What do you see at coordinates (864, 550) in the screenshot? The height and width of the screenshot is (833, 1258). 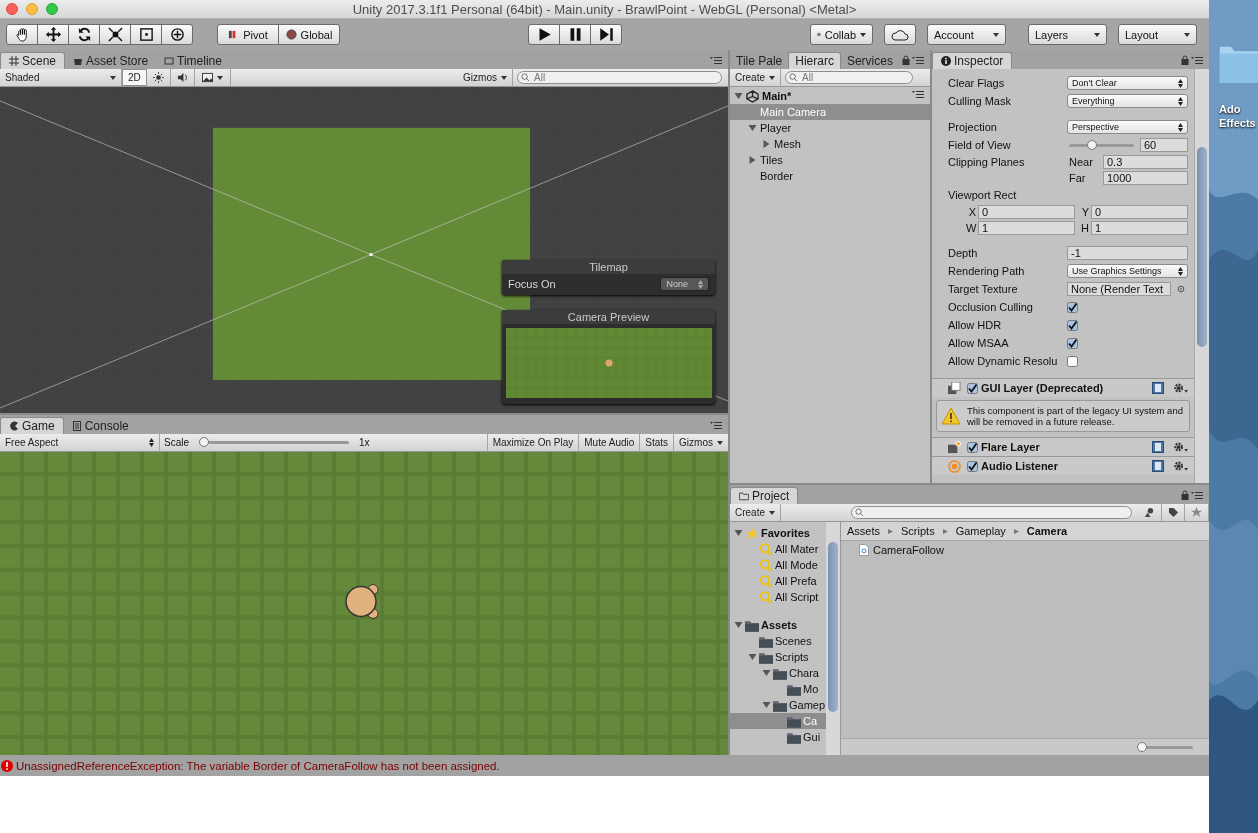 I see `script-file-icon` at bounding box center [864, 550].